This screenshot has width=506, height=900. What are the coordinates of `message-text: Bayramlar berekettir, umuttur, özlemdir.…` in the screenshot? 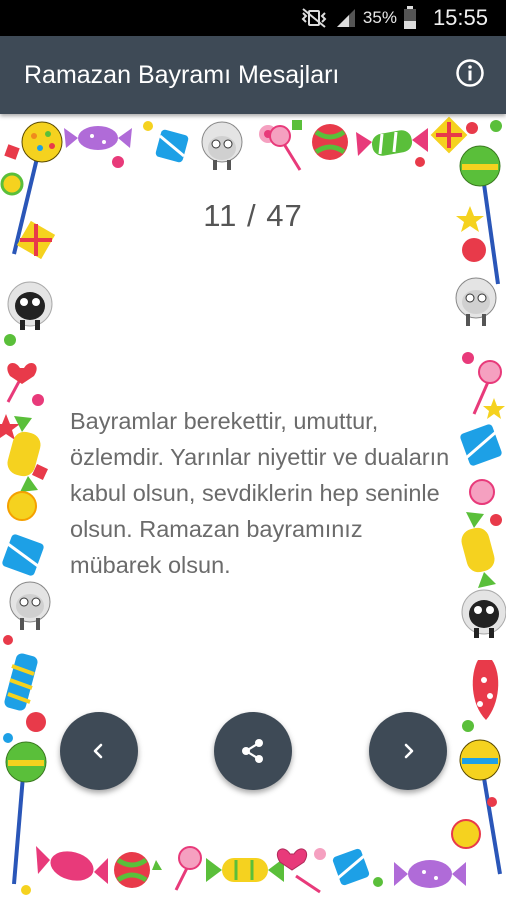 It's located at (260, 493).